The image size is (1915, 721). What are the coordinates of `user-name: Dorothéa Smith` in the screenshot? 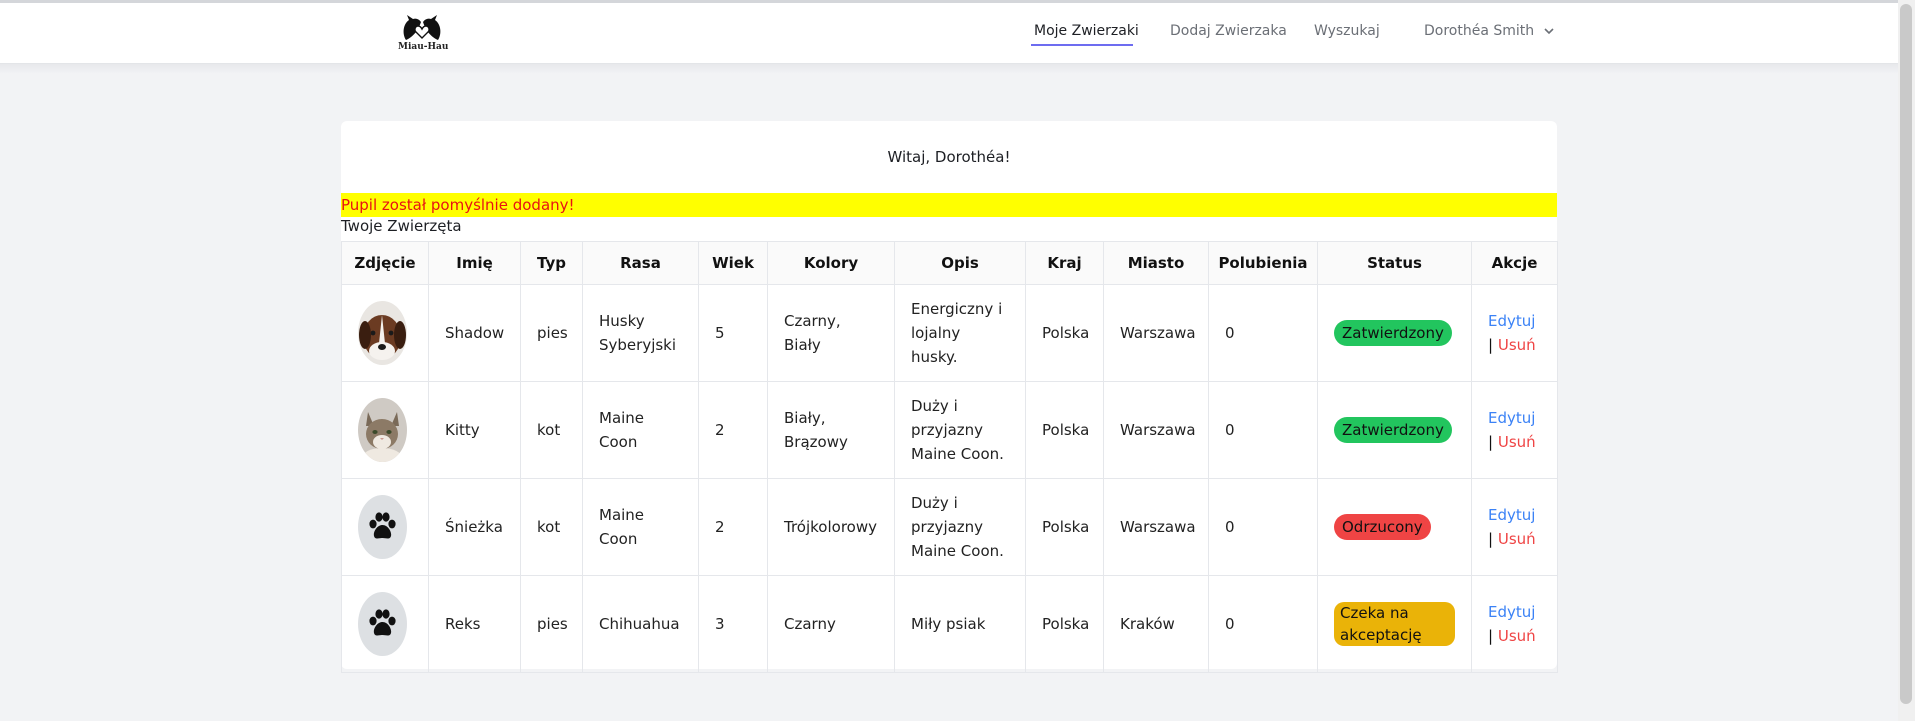 It's located at (1479, 31).